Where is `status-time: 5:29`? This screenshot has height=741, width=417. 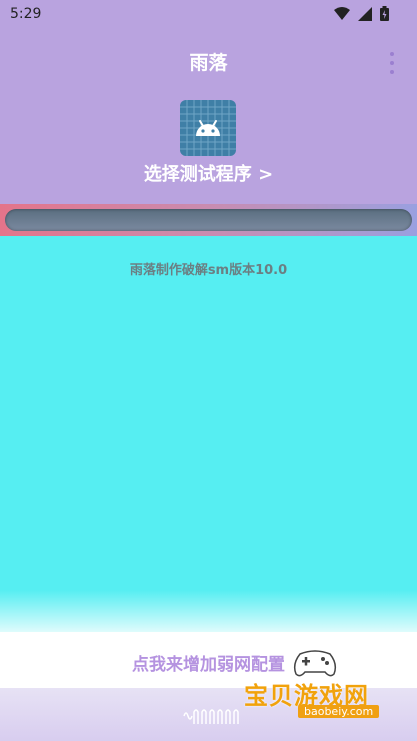
status-time: 5:29 is located at coordinates (26, 14).